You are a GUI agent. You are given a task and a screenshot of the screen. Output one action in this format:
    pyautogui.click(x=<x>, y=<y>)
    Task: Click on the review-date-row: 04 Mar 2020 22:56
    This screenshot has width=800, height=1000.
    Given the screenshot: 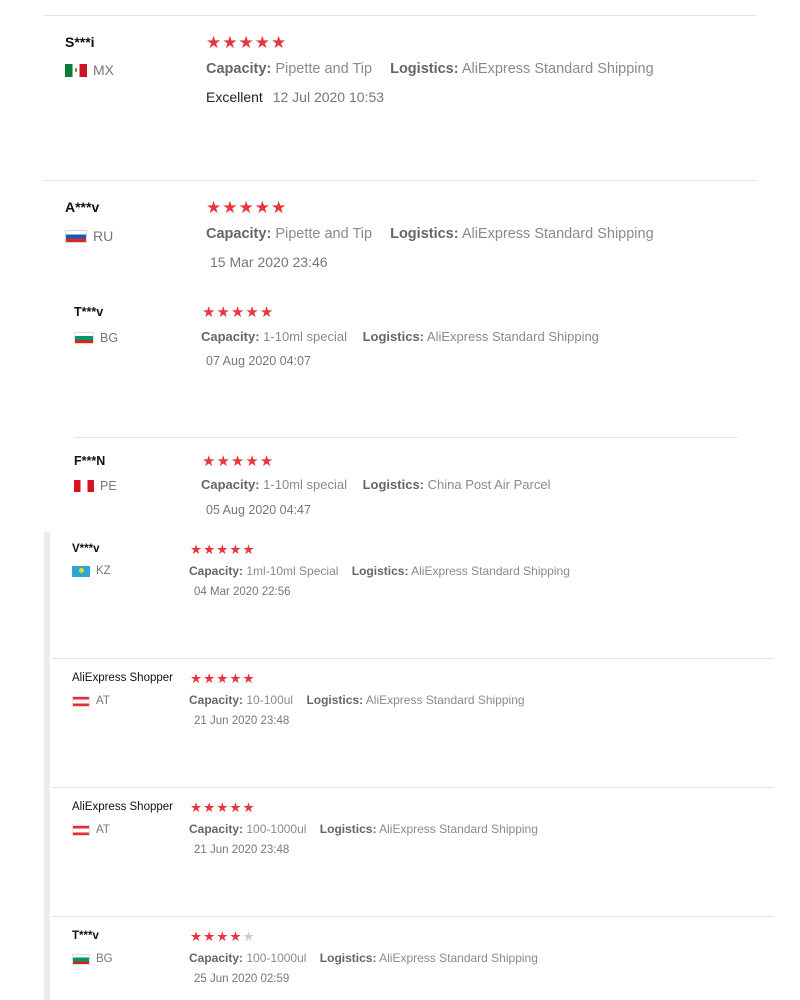 What is the action you would take?
    pyautogui.click(x=242, y=592)
    